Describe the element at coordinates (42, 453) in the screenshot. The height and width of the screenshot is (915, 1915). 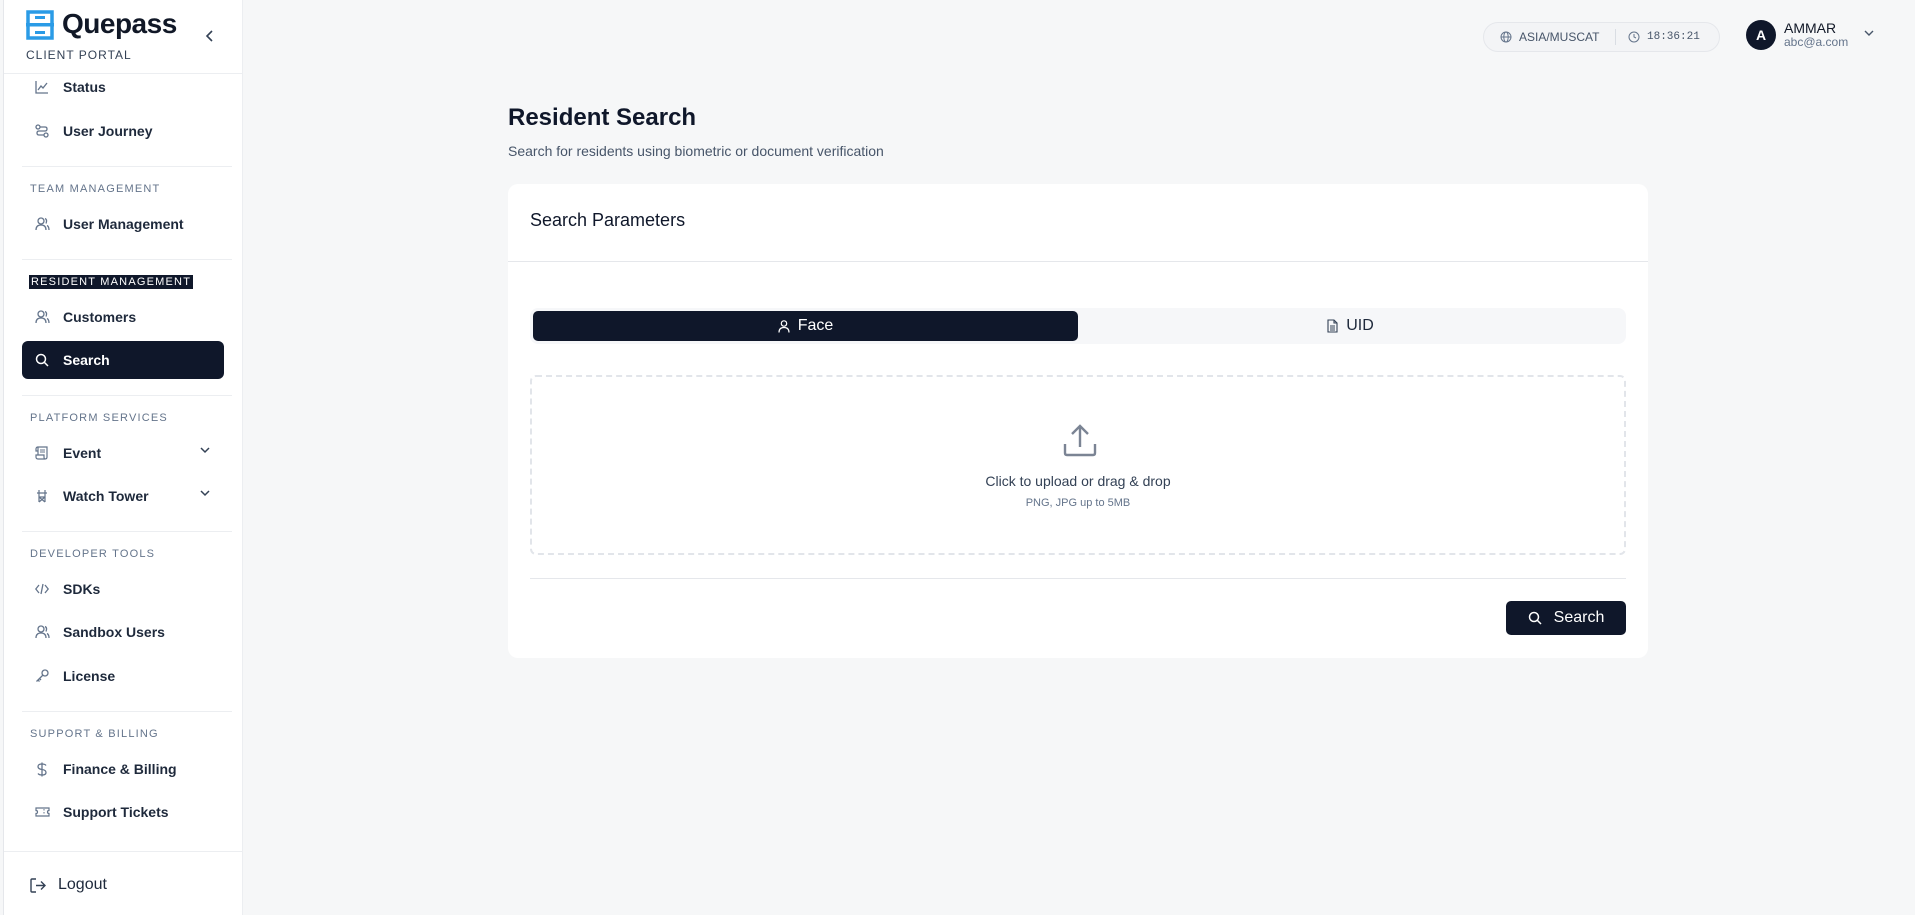
I see `scroll-icon` at that location.